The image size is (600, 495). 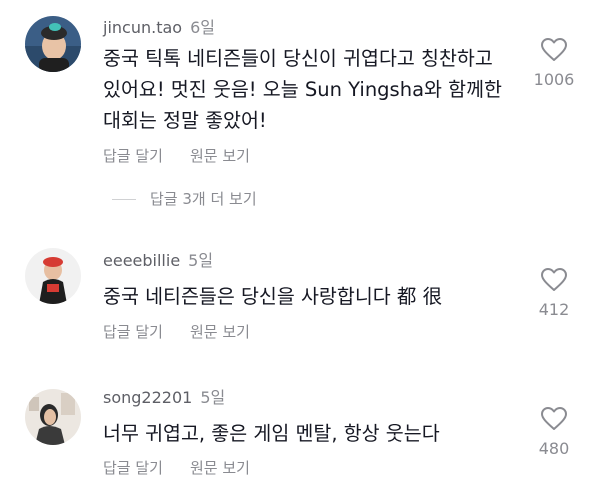 I want to click on comment-time: 6일, so click(x=202, y=27).